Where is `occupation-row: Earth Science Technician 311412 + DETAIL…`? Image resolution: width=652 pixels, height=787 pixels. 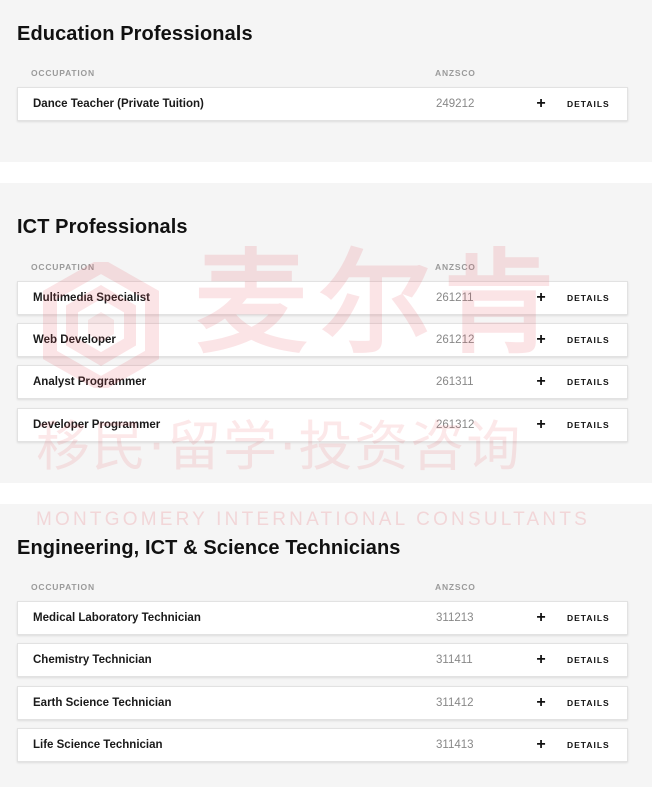
occupation-row: Earth Science Technician 311412 + DETAIL… is located at coordinates (322, 703).